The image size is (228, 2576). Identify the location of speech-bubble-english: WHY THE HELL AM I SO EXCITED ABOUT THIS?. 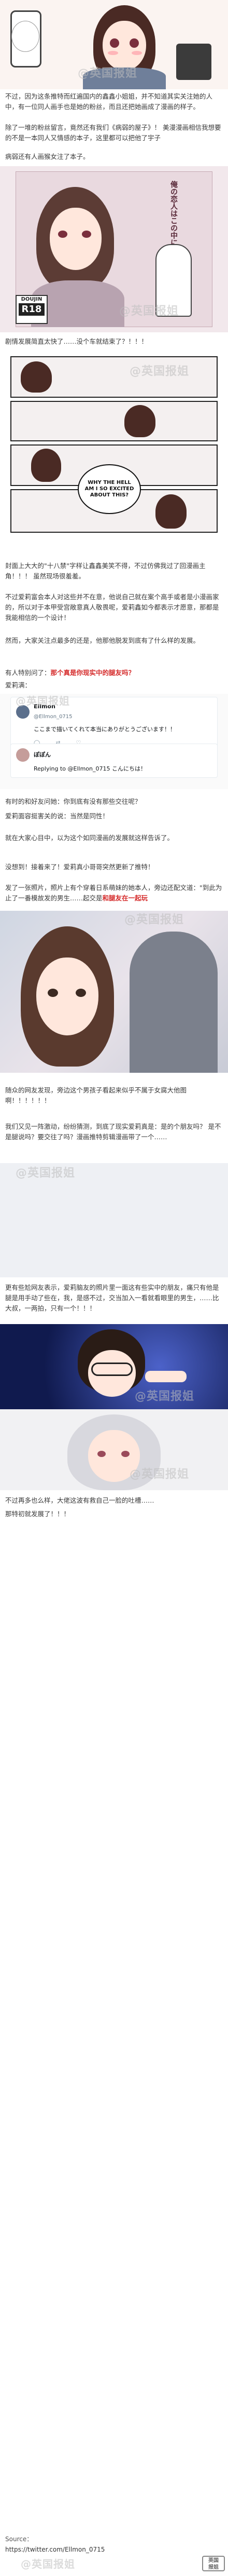
(109, 489).